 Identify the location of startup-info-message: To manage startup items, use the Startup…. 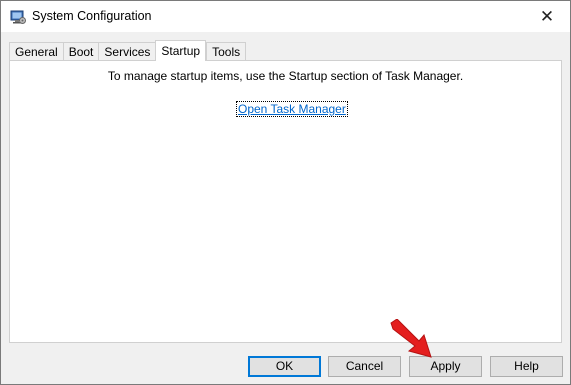
(285, 76).